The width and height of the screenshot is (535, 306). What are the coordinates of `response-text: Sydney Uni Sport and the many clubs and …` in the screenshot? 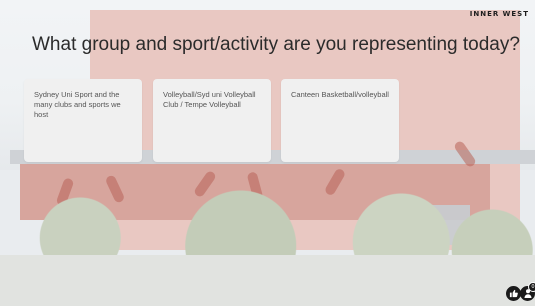 It's located at (77, 104).